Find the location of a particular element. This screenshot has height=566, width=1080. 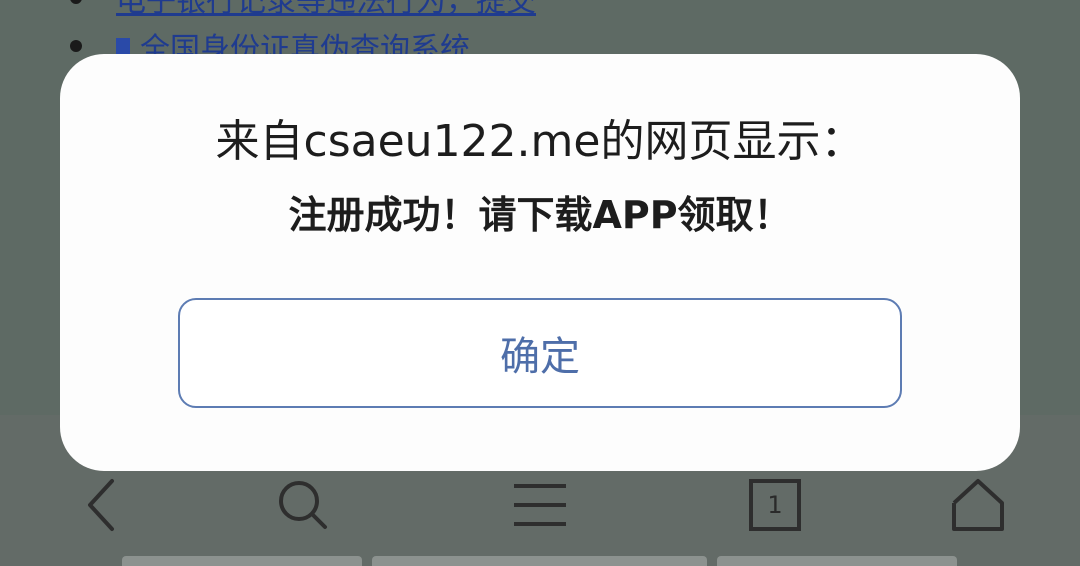

dialog-message: 注册成功！请下载APP领取！ is located at coordinates (540, 215).